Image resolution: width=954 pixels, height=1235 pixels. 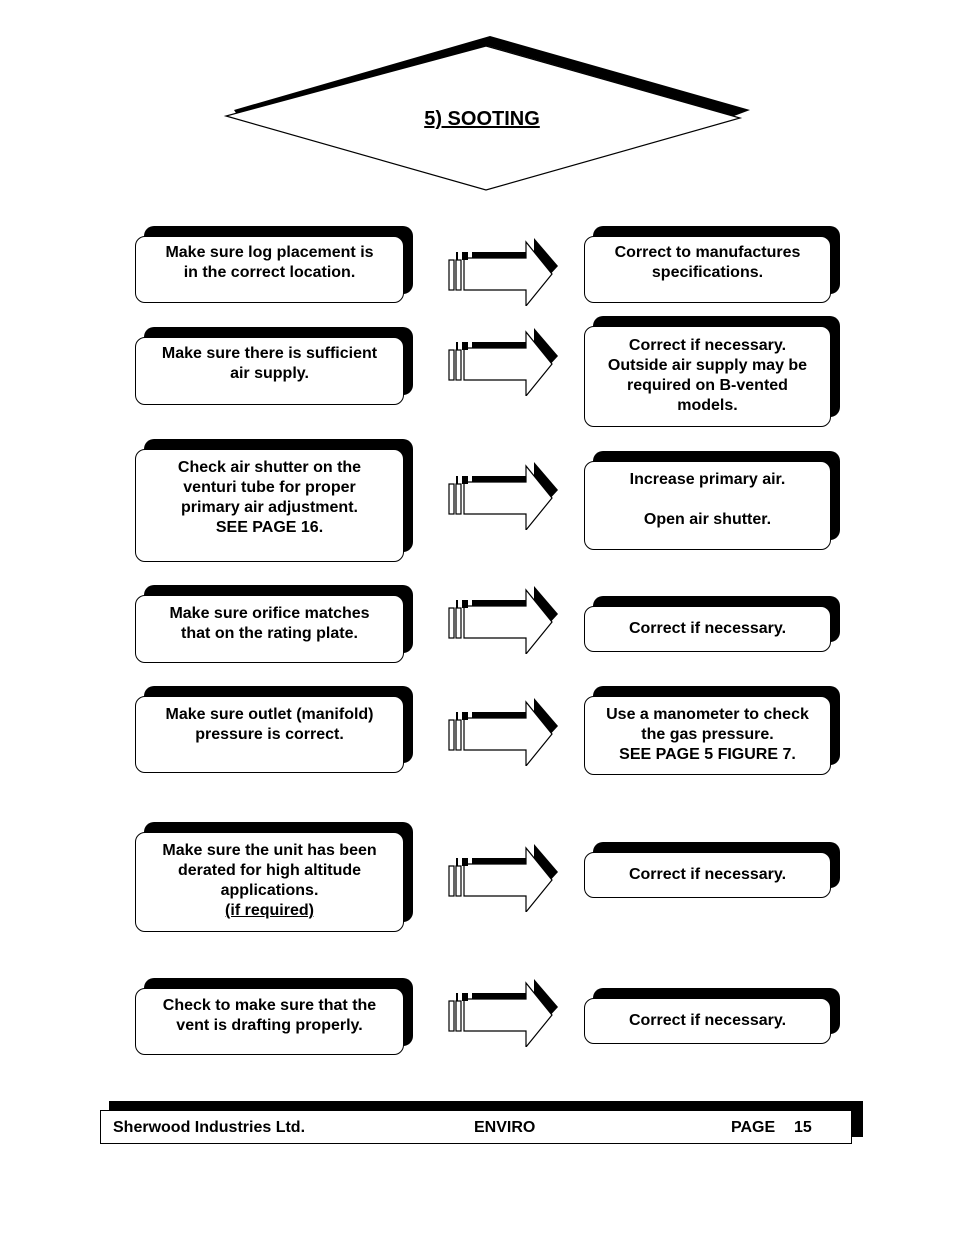 I want to click on footer-product: ENVIRO, so click(x=505, y=1127).